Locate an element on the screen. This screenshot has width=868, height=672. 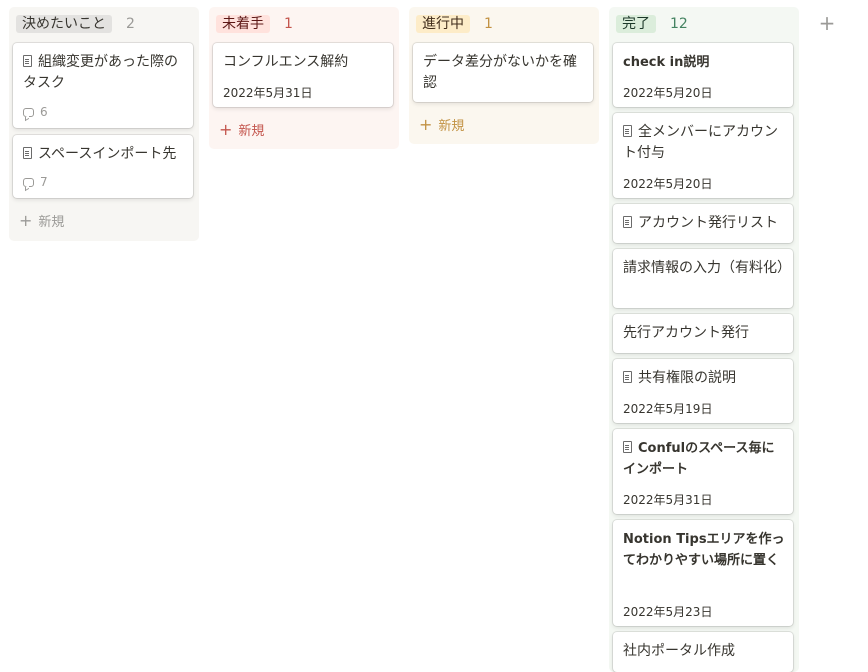
card: アカウント発行リスト is located at coordinates (703, 223).